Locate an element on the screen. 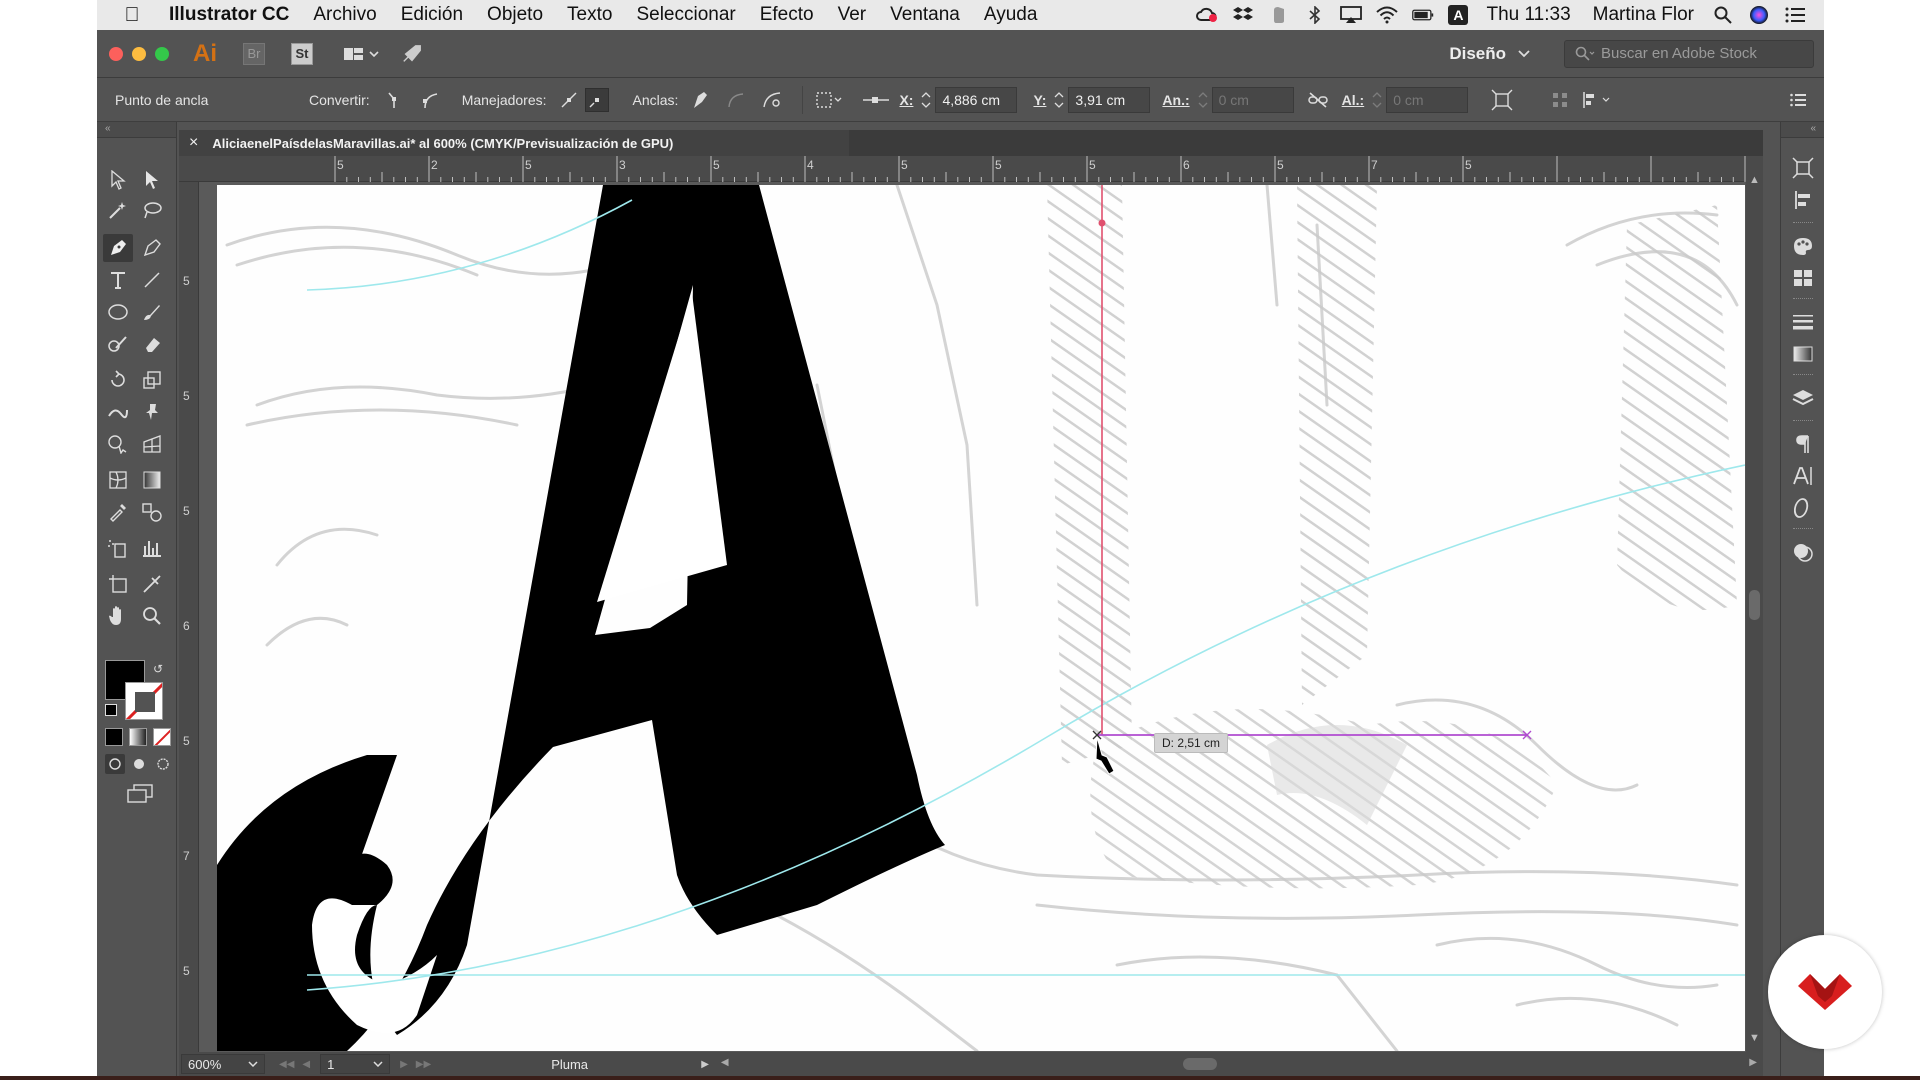 The image size is (1920, 1080). isolate-object-icon is located at coordinates (830, 100).